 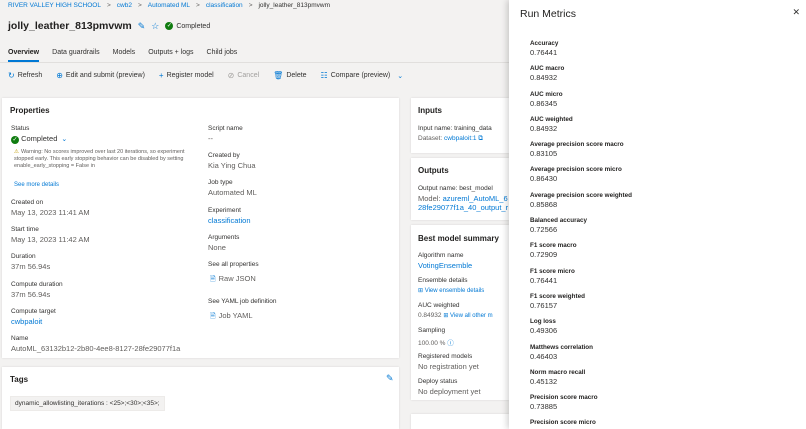 What do you see at coordinates (544, 204) in the screenshot?
I see `metric-value: 0.85868` at bounding box center [544, 204].